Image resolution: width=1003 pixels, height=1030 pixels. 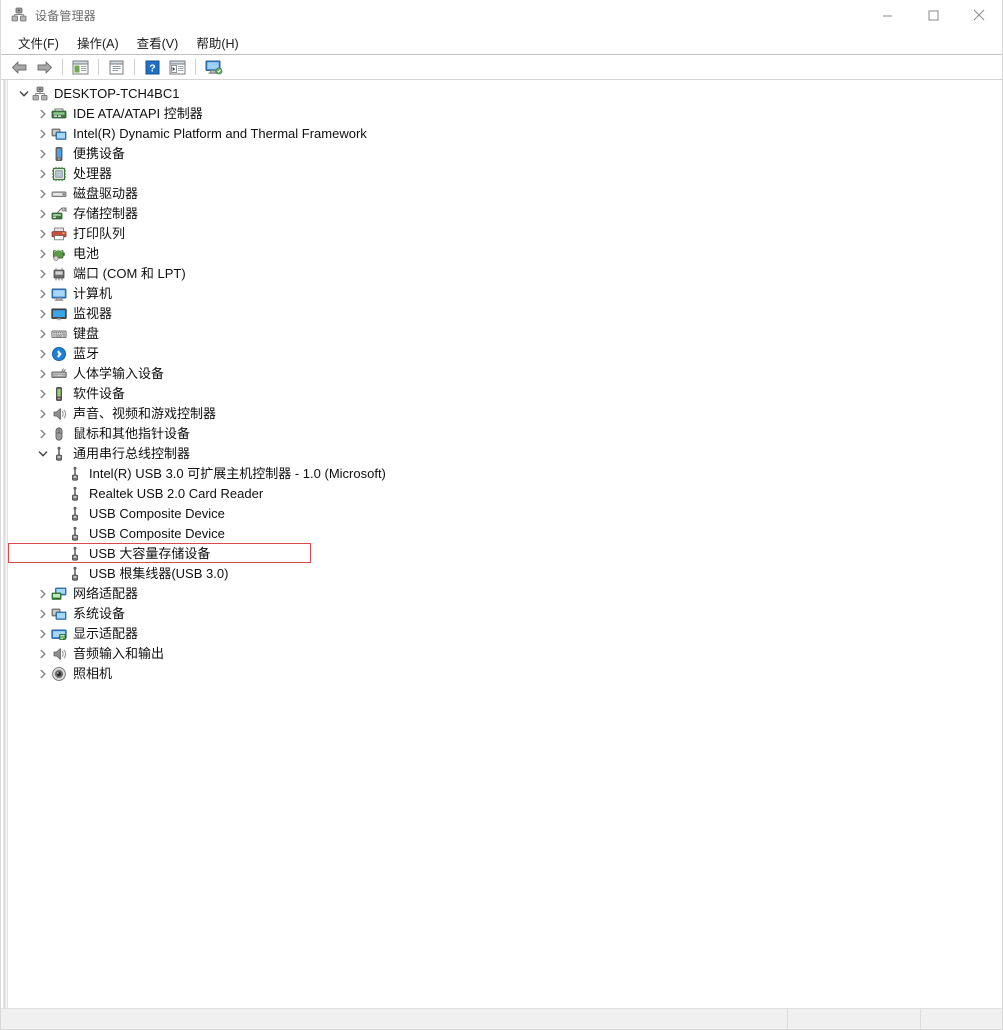 I want to click on processor-icon, so click(x=59, y=174).